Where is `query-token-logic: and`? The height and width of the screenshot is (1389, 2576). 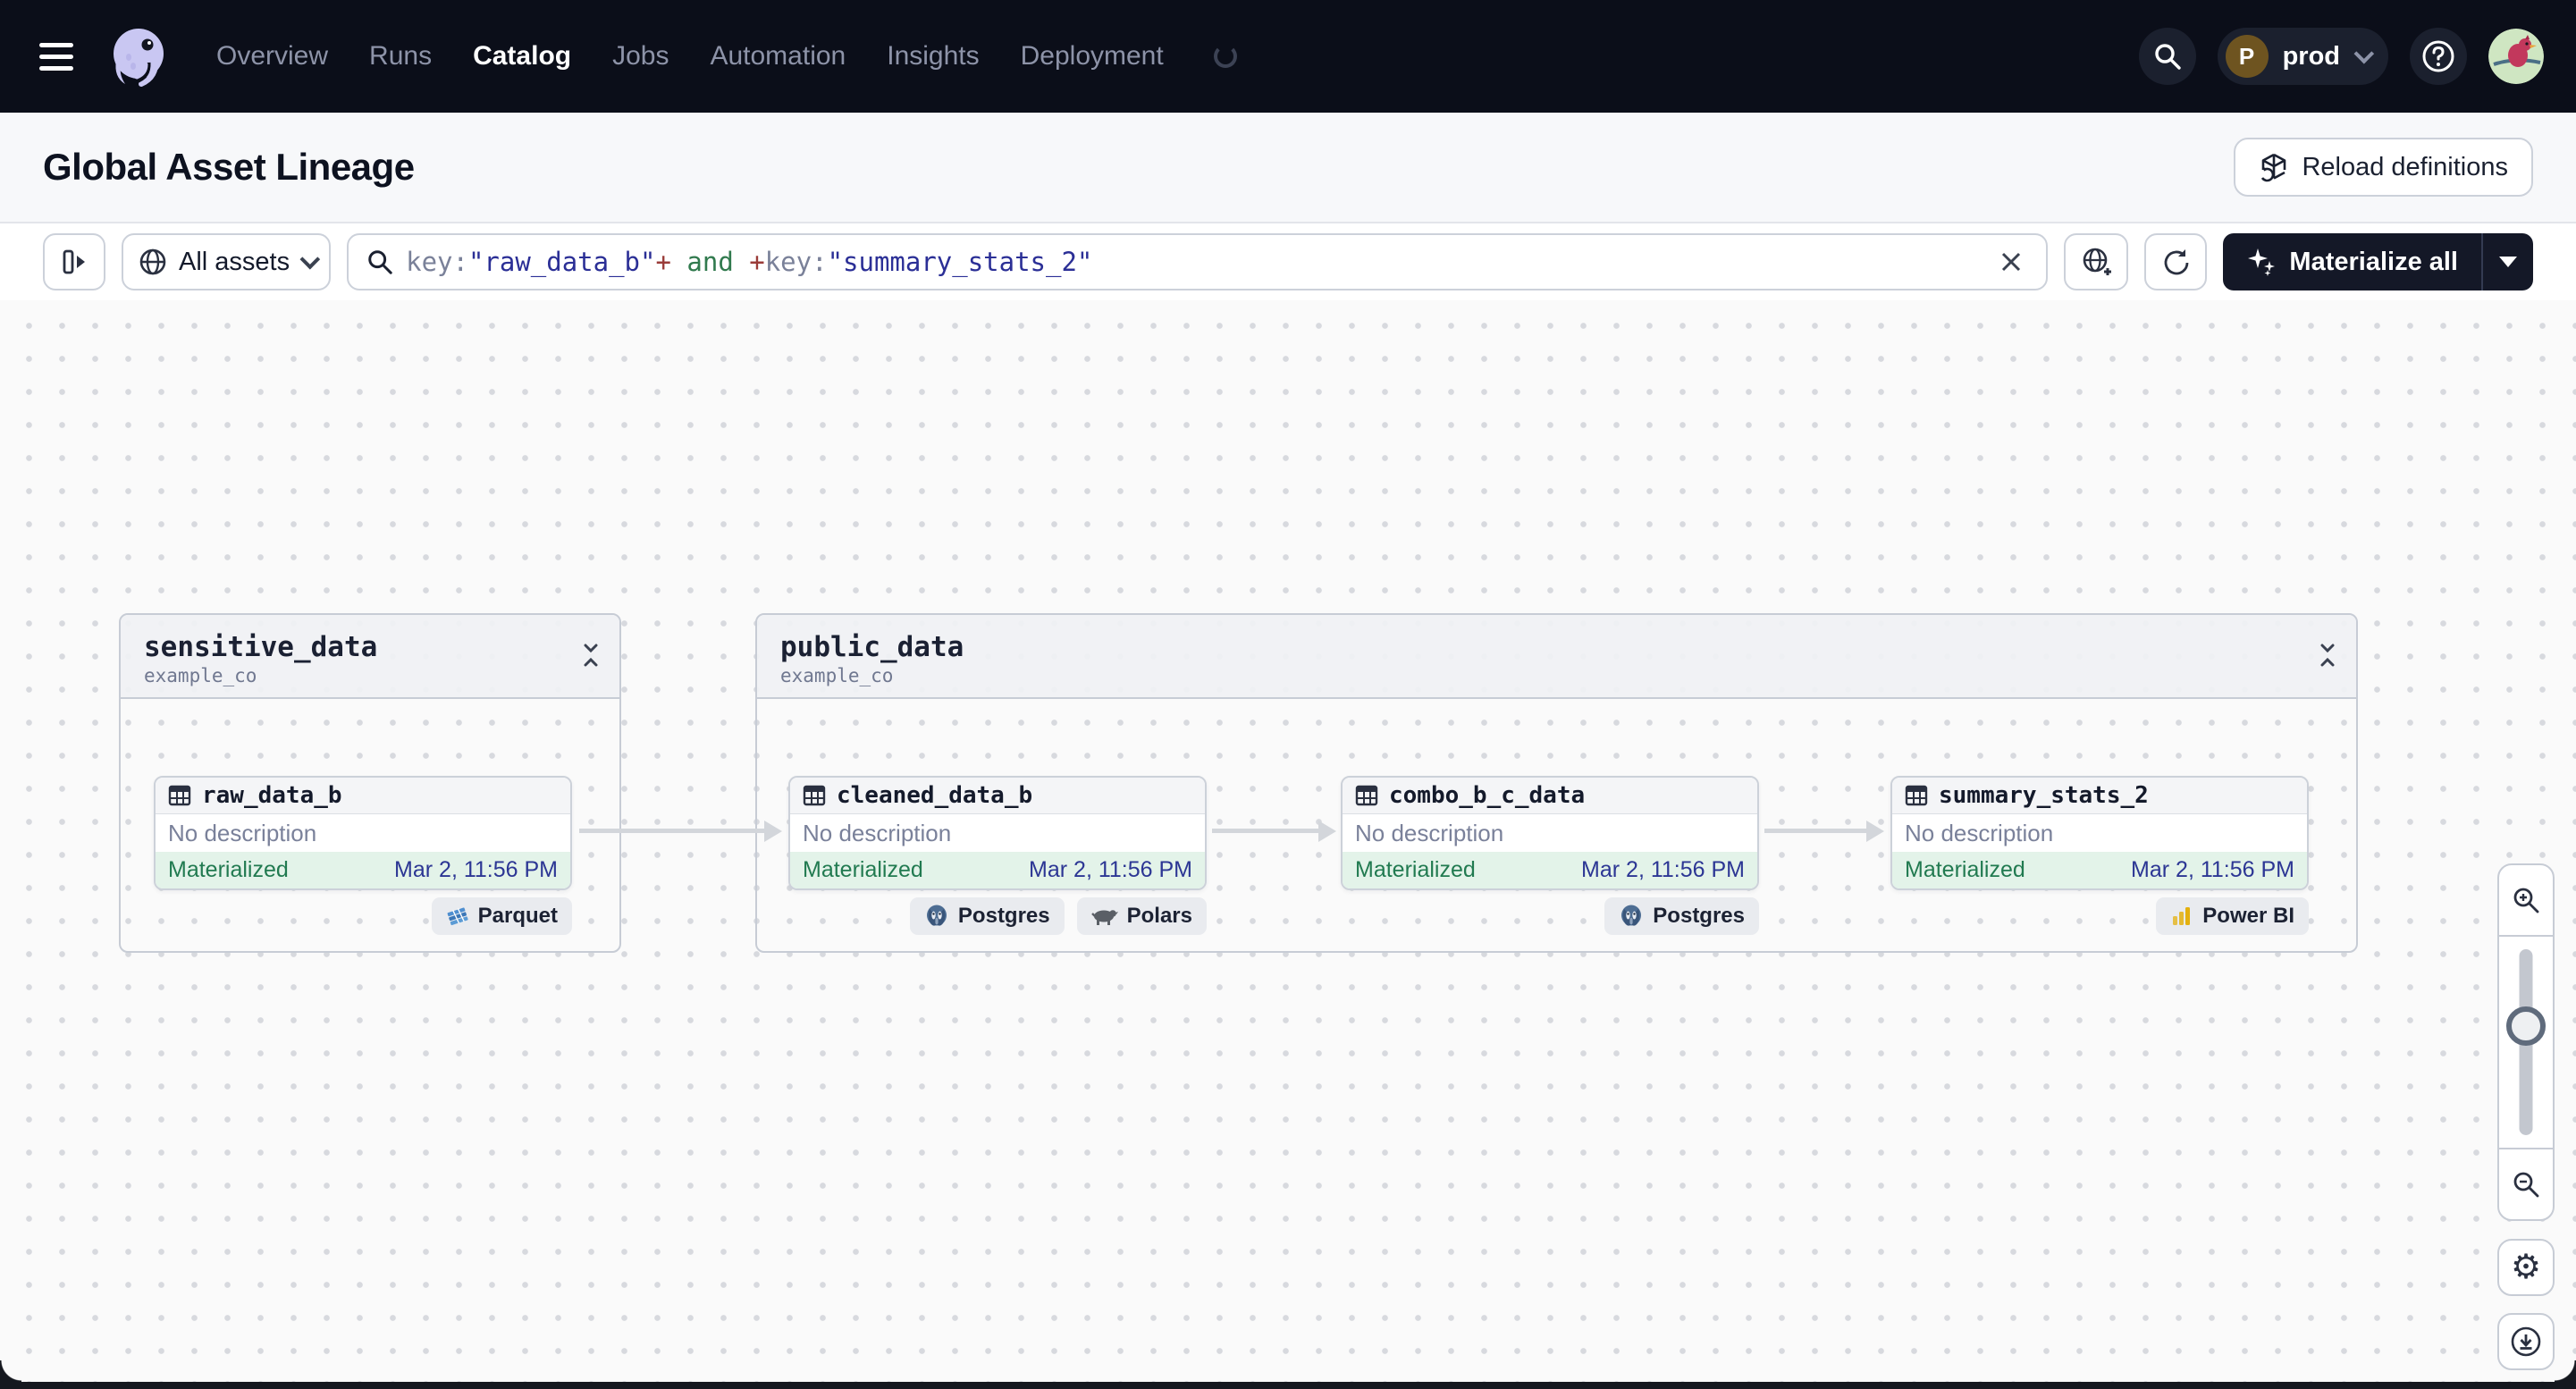
query-token-logic: and is located at coordinates (710, 262).